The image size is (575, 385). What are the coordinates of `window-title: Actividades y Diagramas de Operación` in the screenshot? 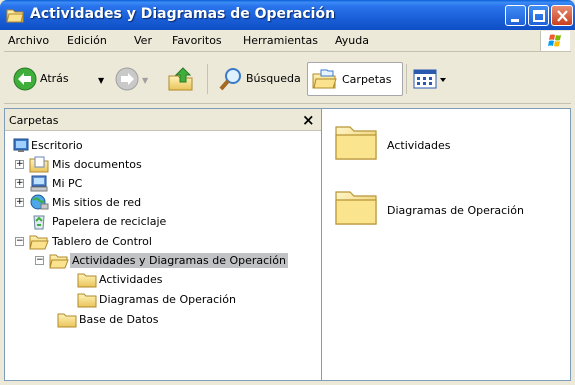 It's located at (183, 14).